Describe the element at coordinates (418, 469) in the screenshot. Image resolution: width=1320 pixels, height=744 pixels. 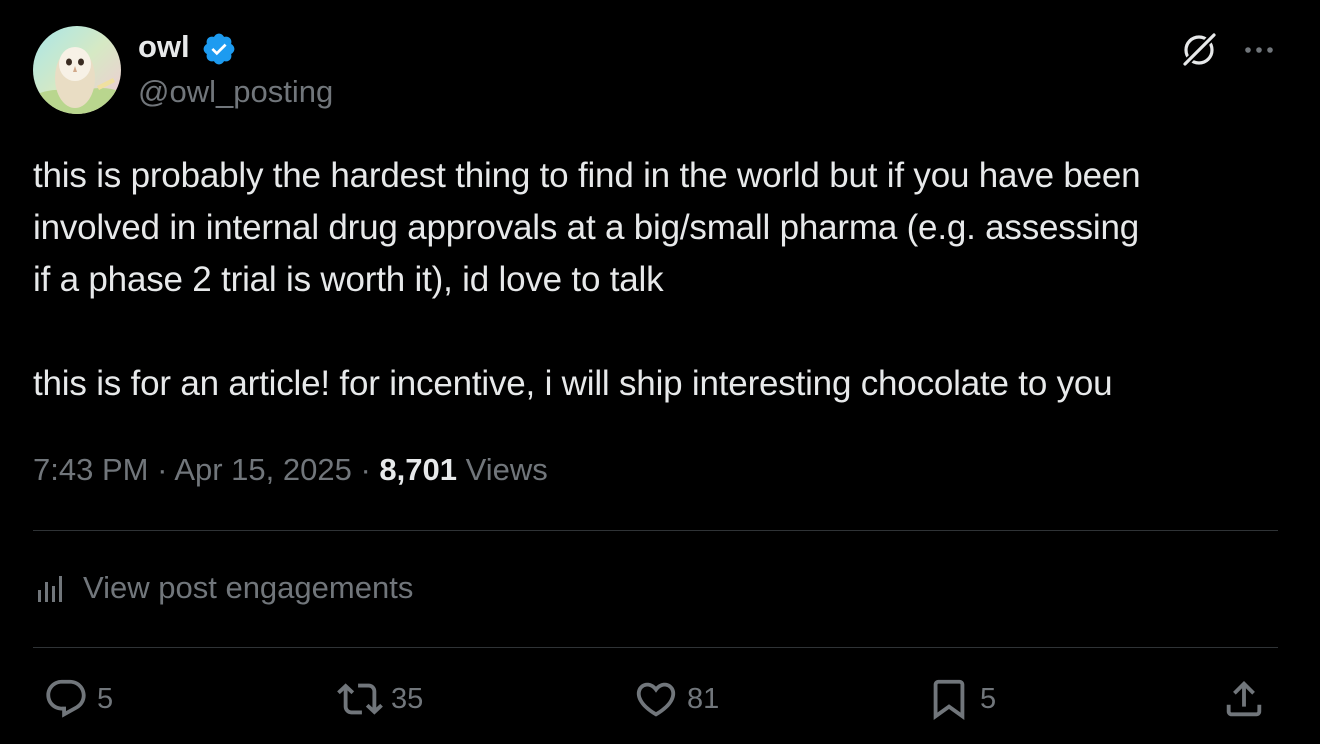
I see `views-count: 8,701` at that location.